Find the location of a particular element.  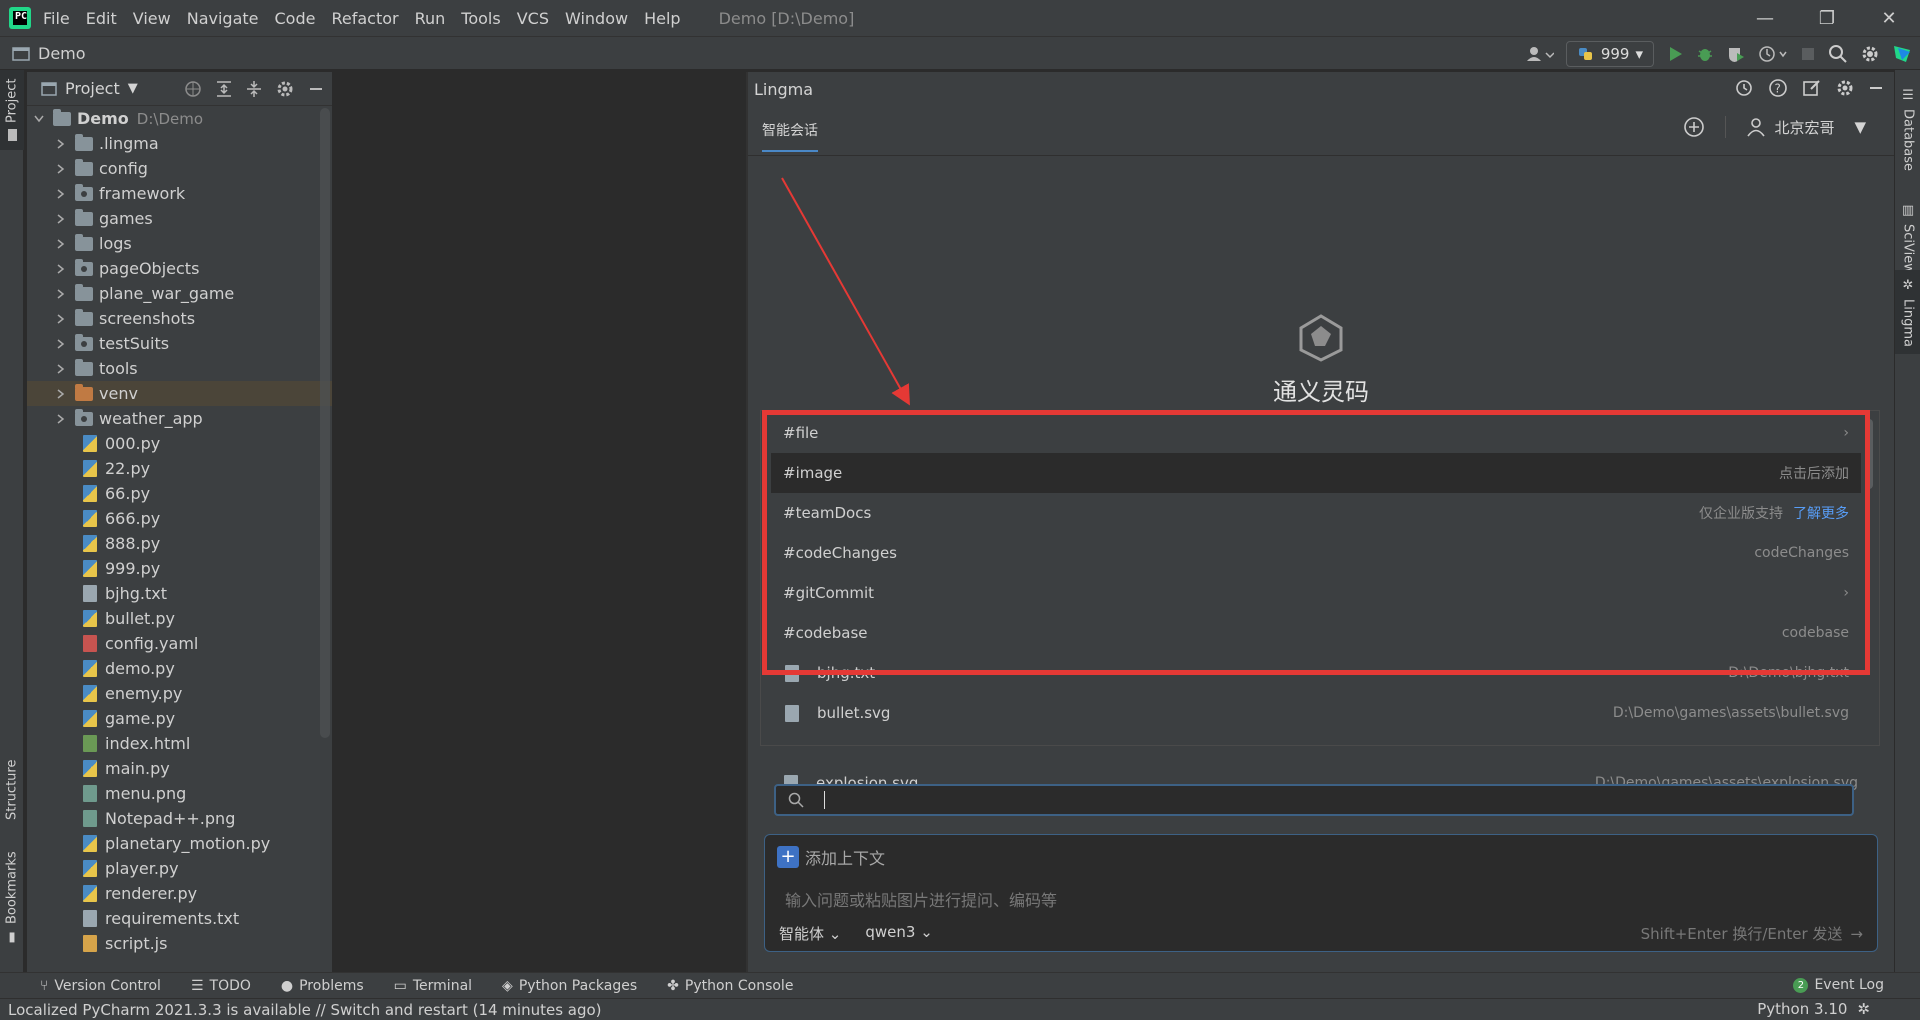

project-panel-title: Project is located at coordinates (92, 88).